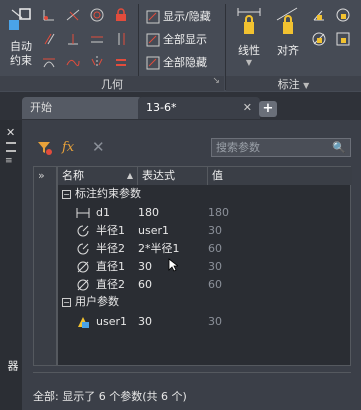 The width and height of the screenshot is (361, 410). I want to click on palette-title-bar: ✕ ≡ 参数管理器, so click(17, 265).